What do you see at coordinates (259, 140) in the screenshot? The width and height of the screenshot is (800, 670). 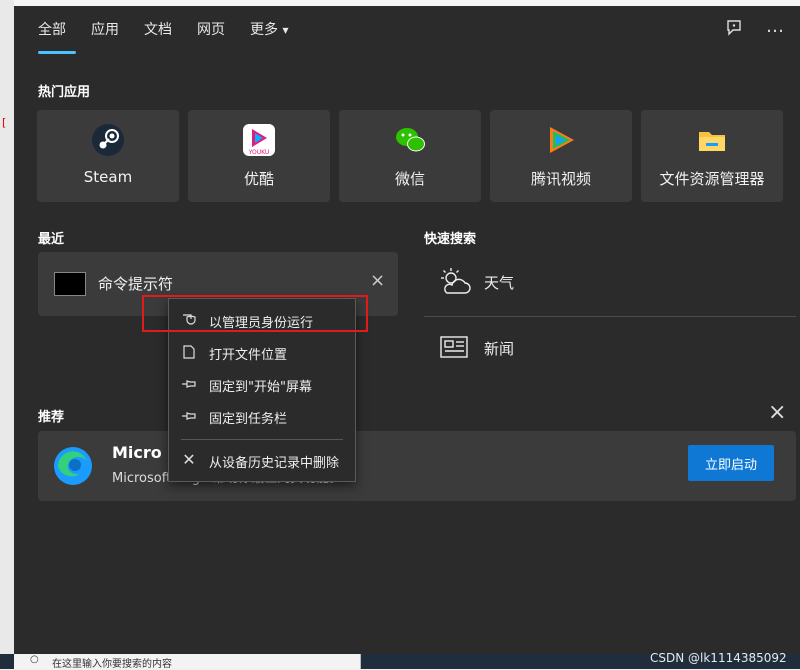 I see `youku-icon: YOUKU` at bounding box center [259, 140].